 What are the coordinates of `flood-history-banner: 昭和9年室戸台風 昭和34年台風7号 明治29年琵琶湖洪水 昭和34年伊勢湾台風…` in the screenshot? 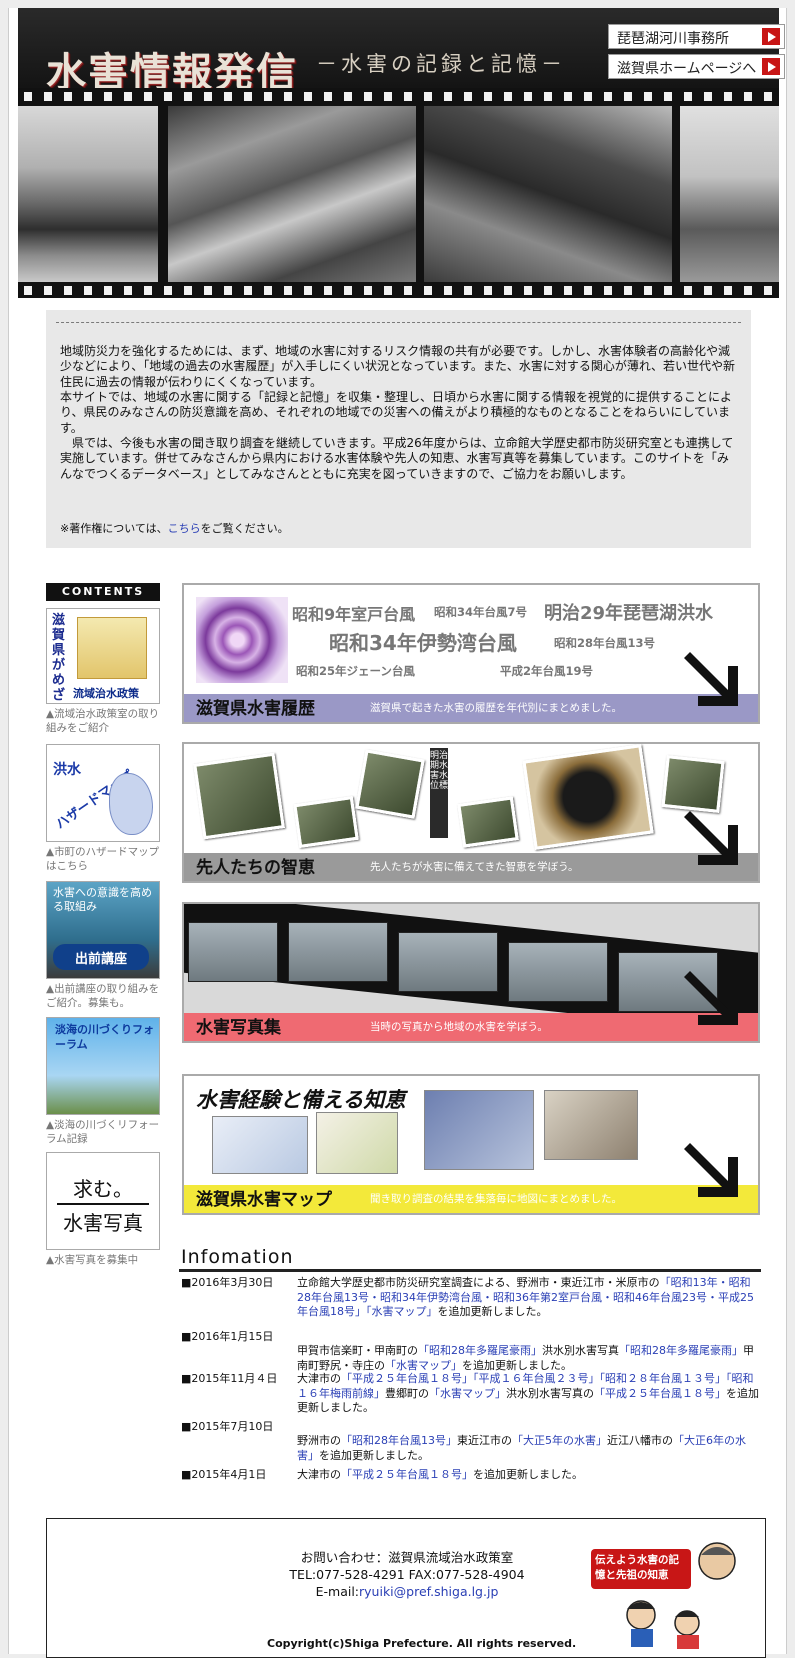 It's located at (471, 653).